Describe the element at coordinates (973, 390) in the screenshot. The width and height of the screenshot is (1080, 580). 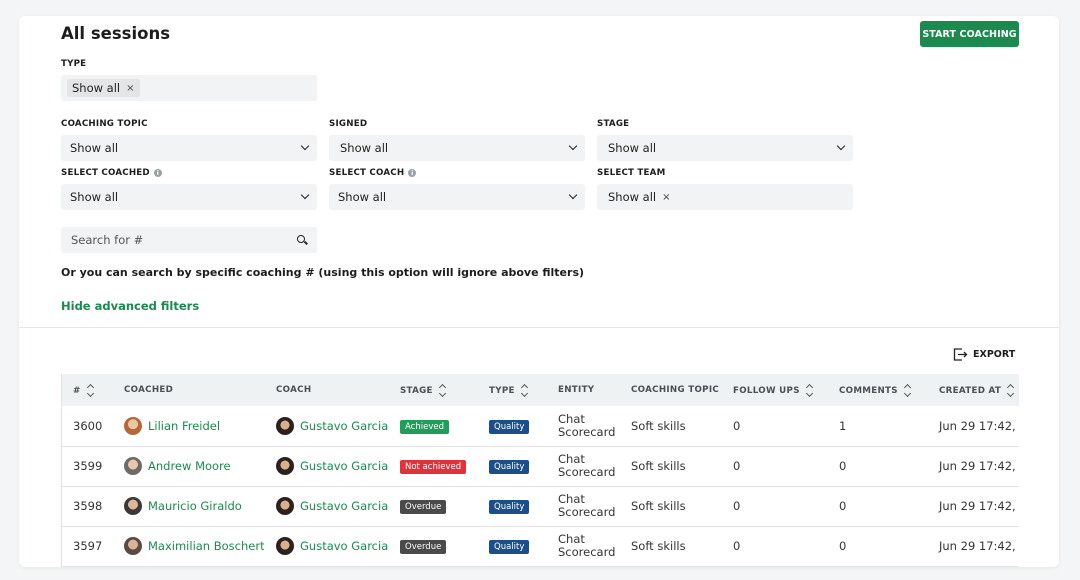
I see `column-header-created-at: CREATED AT` at that location.